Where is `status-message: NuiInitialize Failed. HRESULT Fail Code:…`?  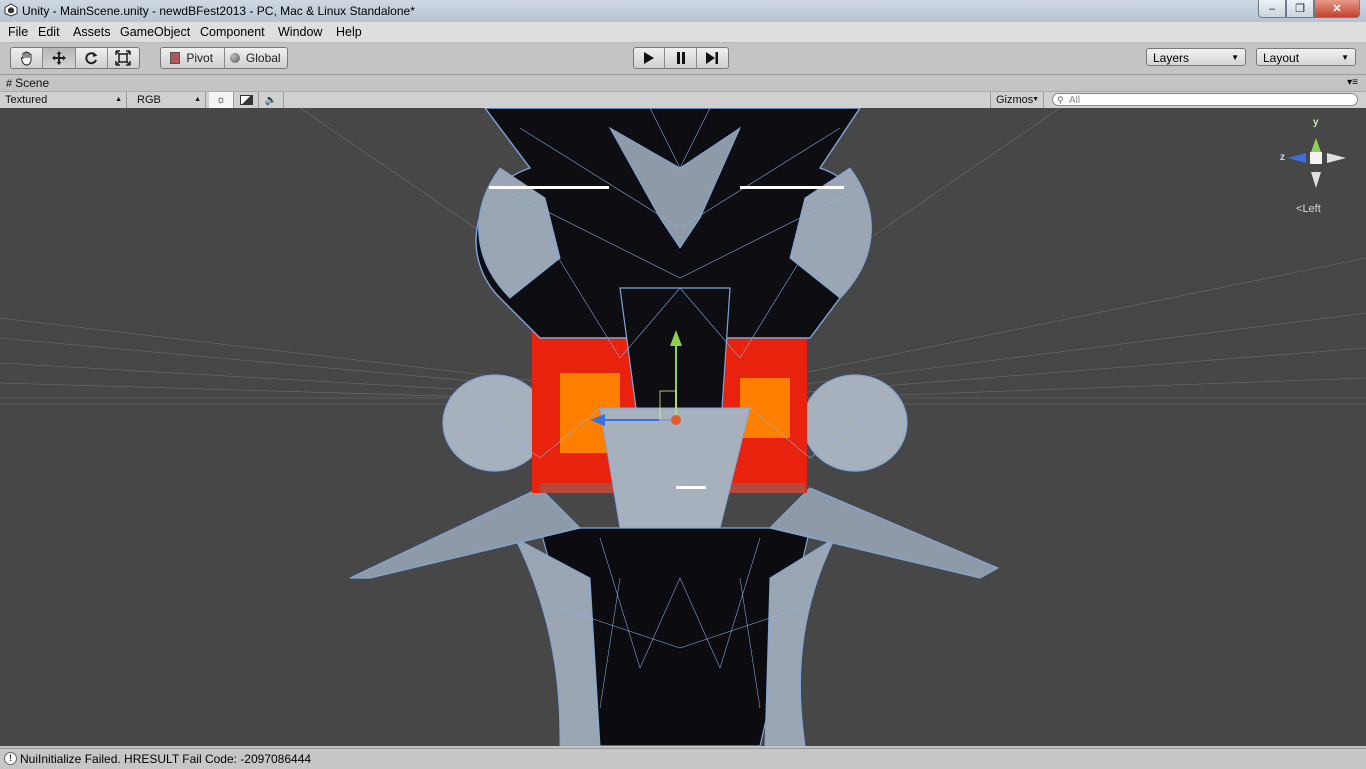 status-message: NuiInitialize Failed. HRESULT Fail Code:… is located at coordinates (165, 759).